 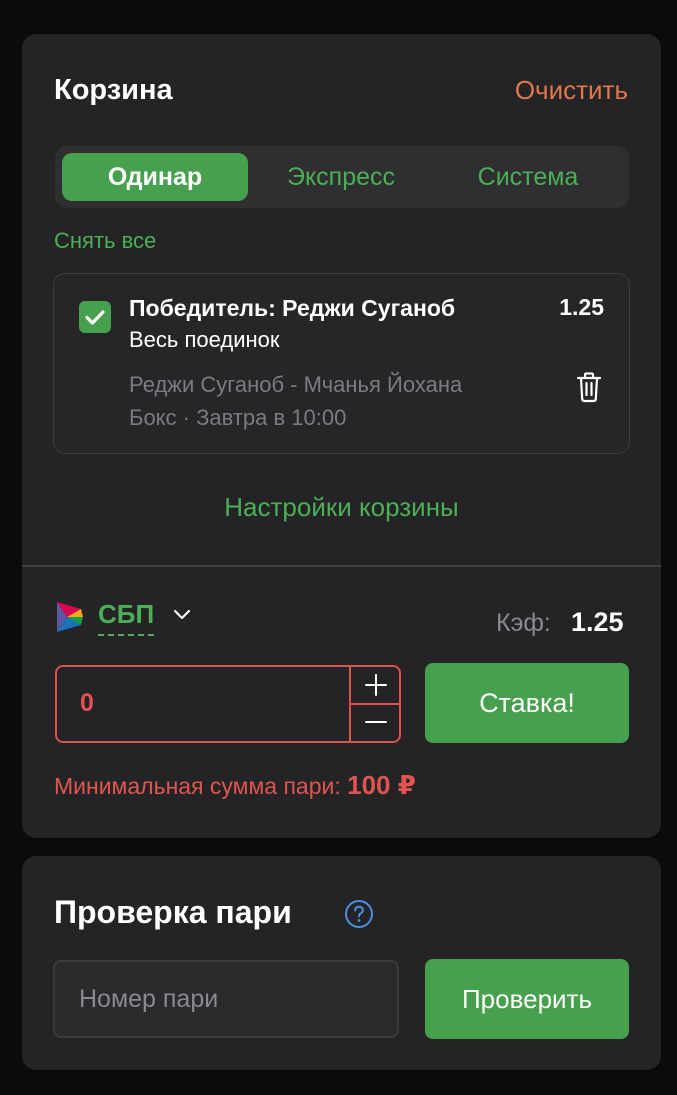 What do you see at coordinates (228, 704) in the screenshot?
I see `stake-amount-field: 0` at bounding box center [228, 704].